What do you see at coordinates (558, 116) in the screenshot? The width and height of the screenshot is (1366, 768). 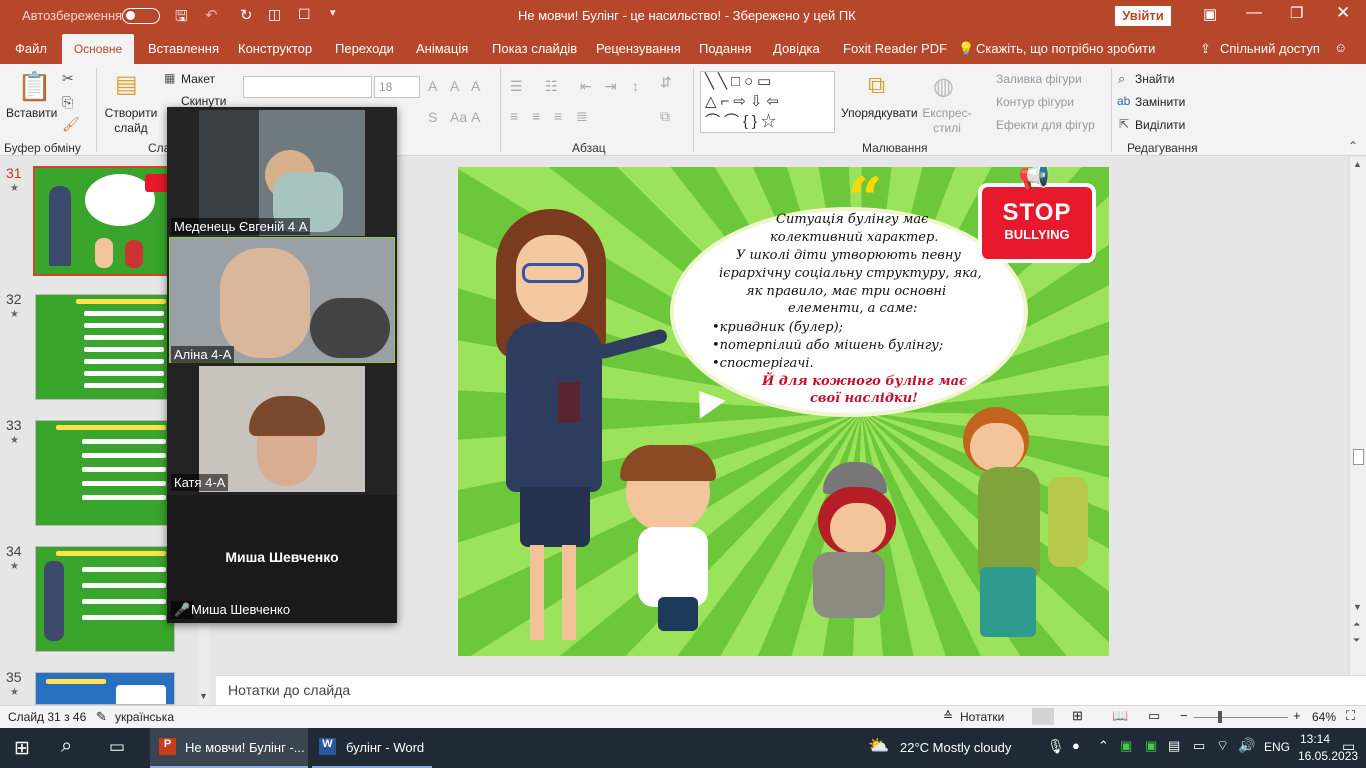 I see `align-right-icon: ≡` at bounding box center [558, 116].